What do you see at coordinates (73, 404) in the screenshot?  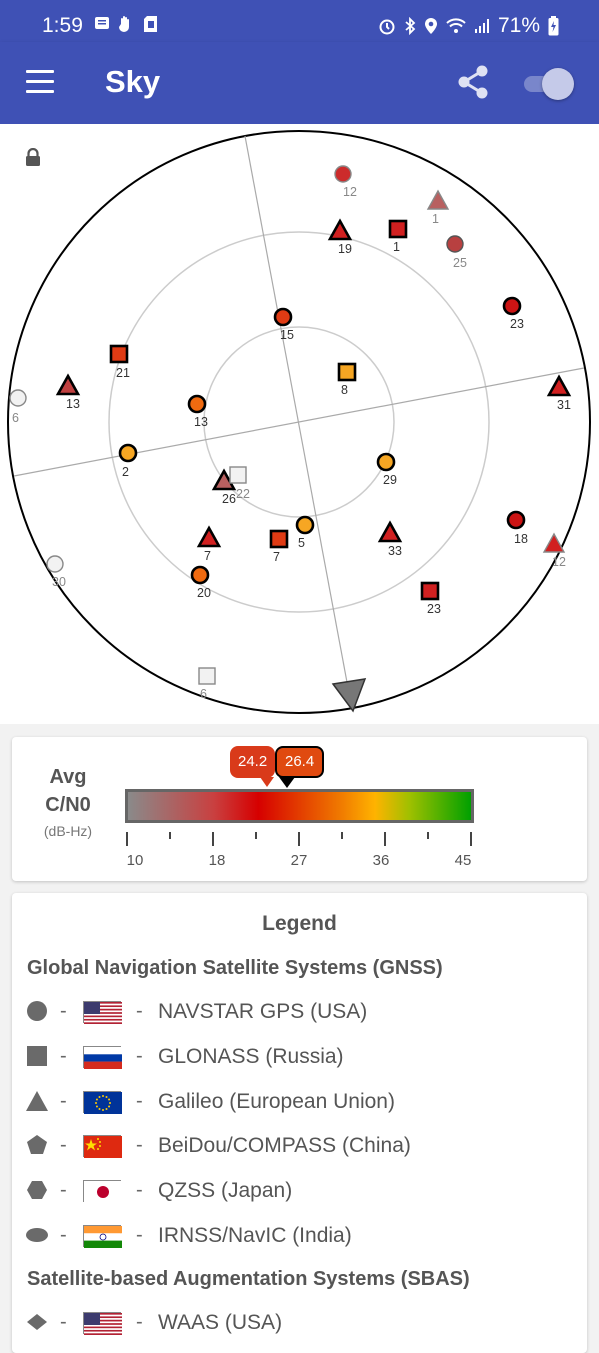 I see `satellite-label: 13` at bounding box center [73, 404].